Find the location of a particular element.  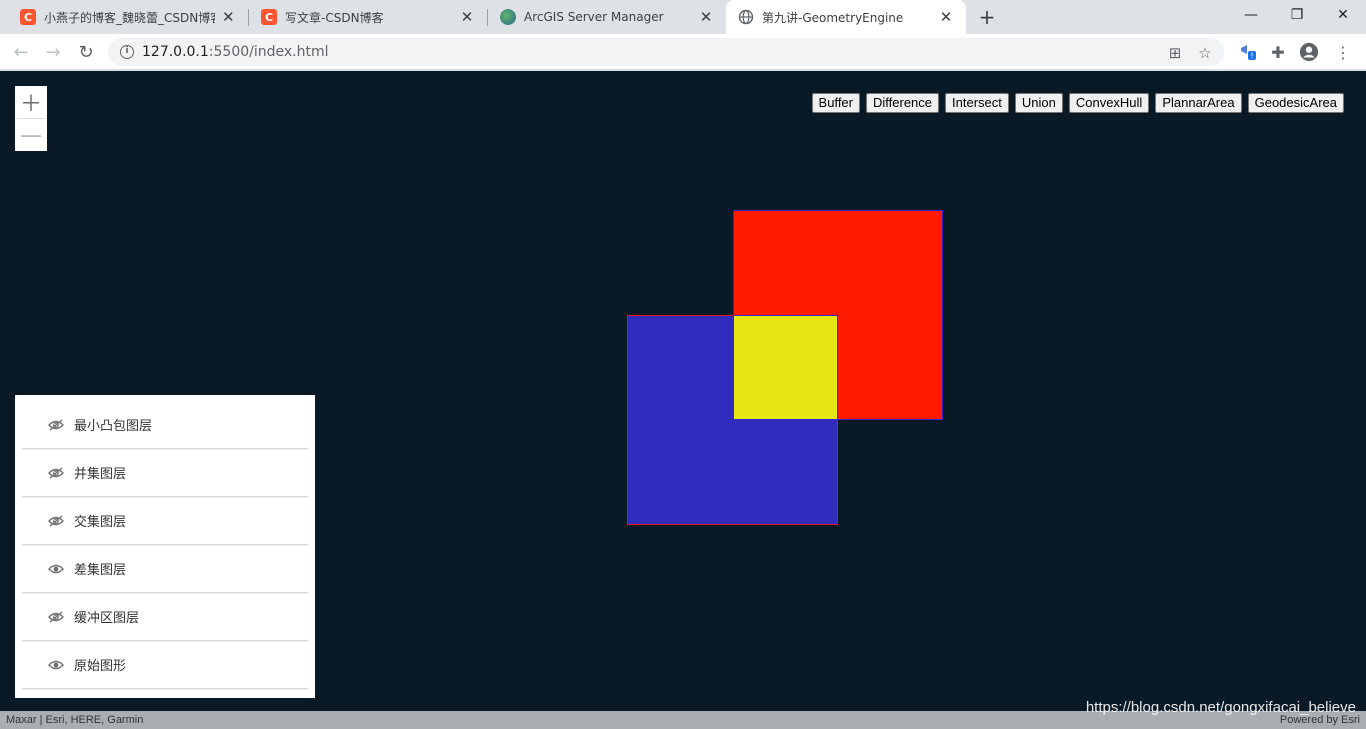

menu-dots-icon: ⋮ is located at coordinates (1343, 52).